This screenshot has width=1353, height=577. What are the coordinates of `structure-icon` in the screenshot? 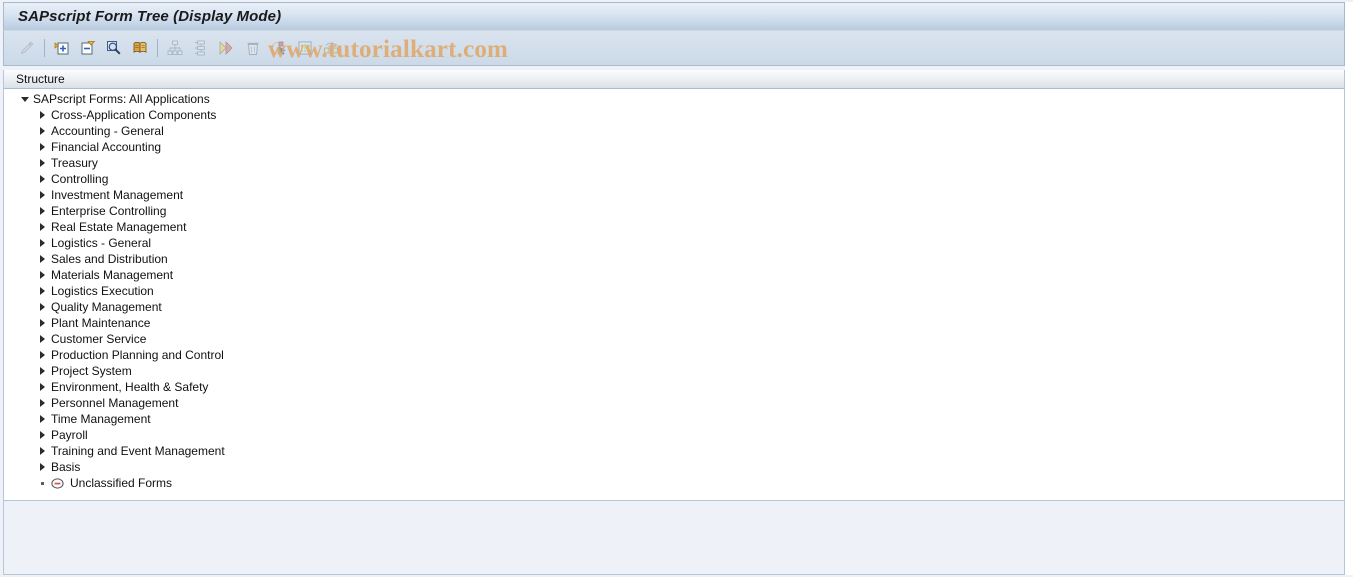 It's located at (201, 48).